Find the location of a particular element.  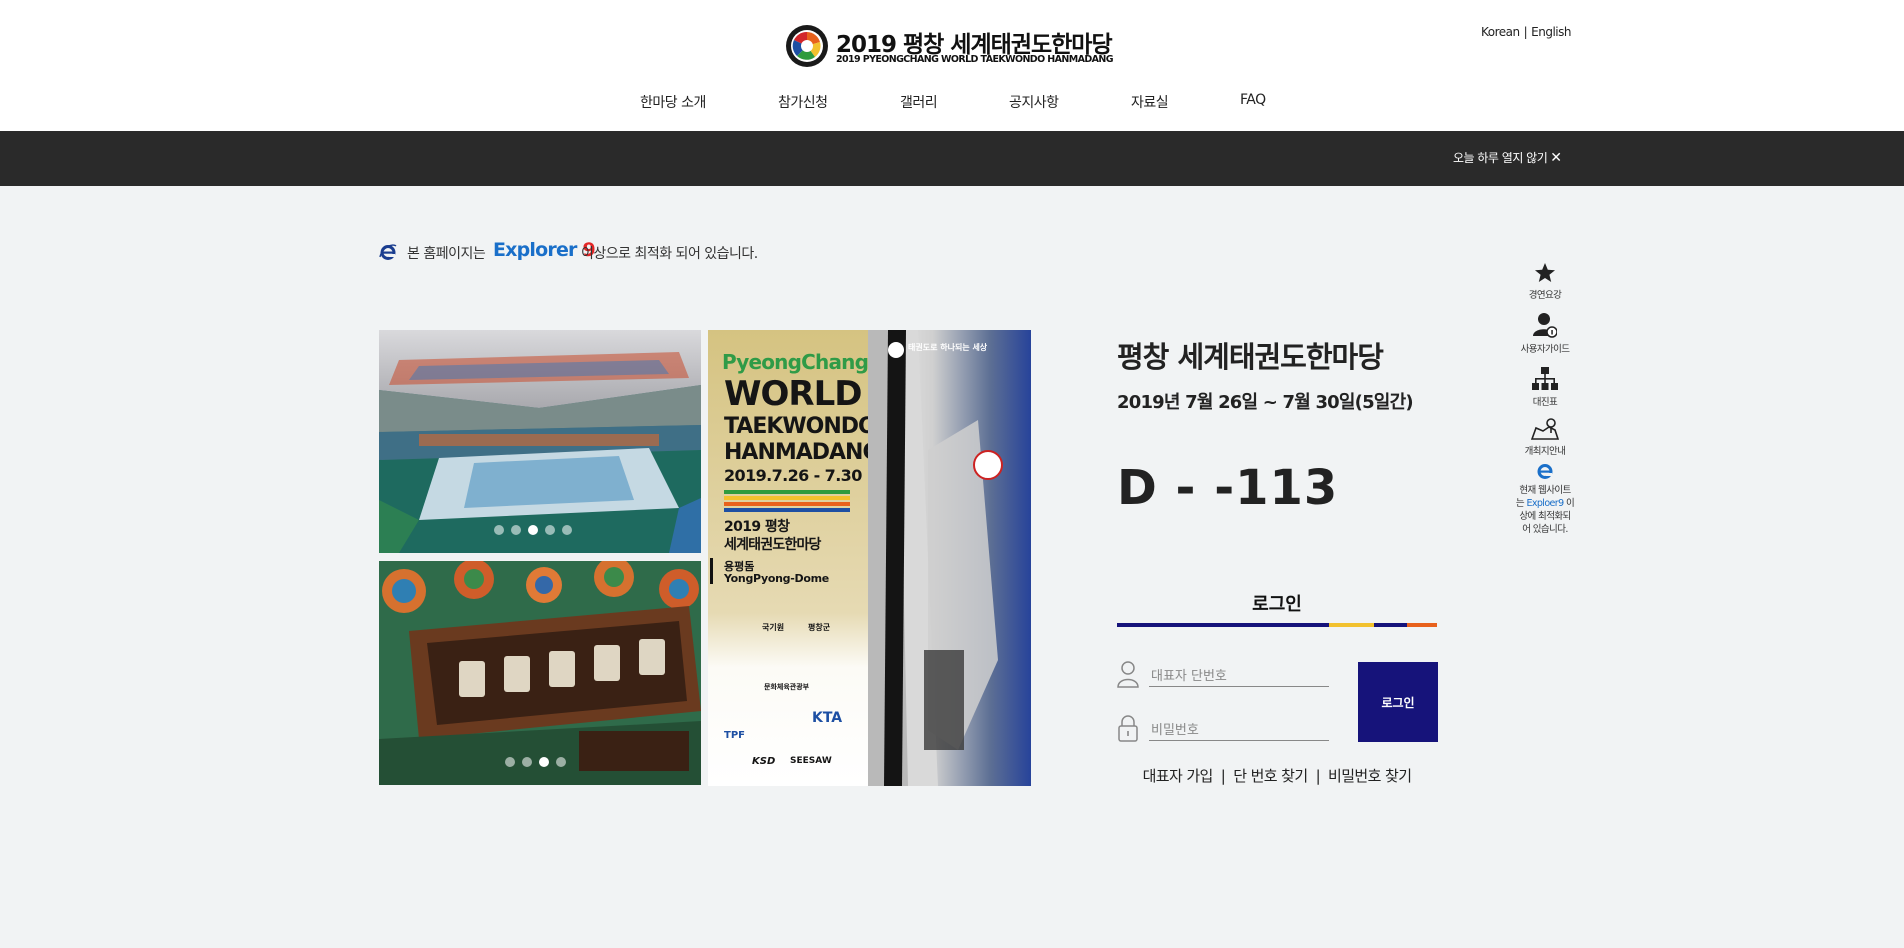

login-button: 로그인 is located at coordinates (1398, 702).